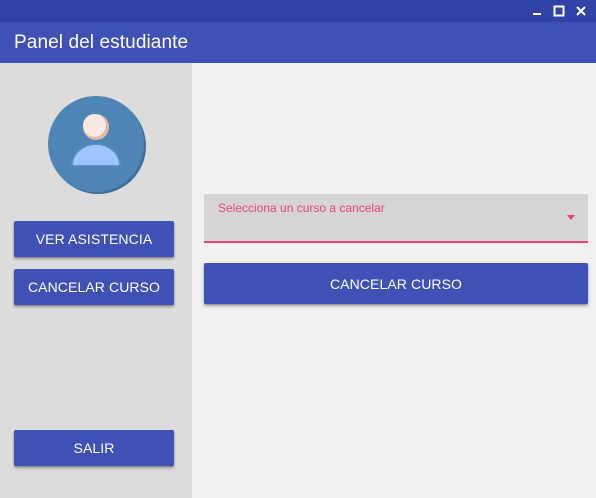 This screenshot has height=498, width=596. Describe the element at coordinates (298, 11) in the screenshot. I see `window-title-bar` at that location.